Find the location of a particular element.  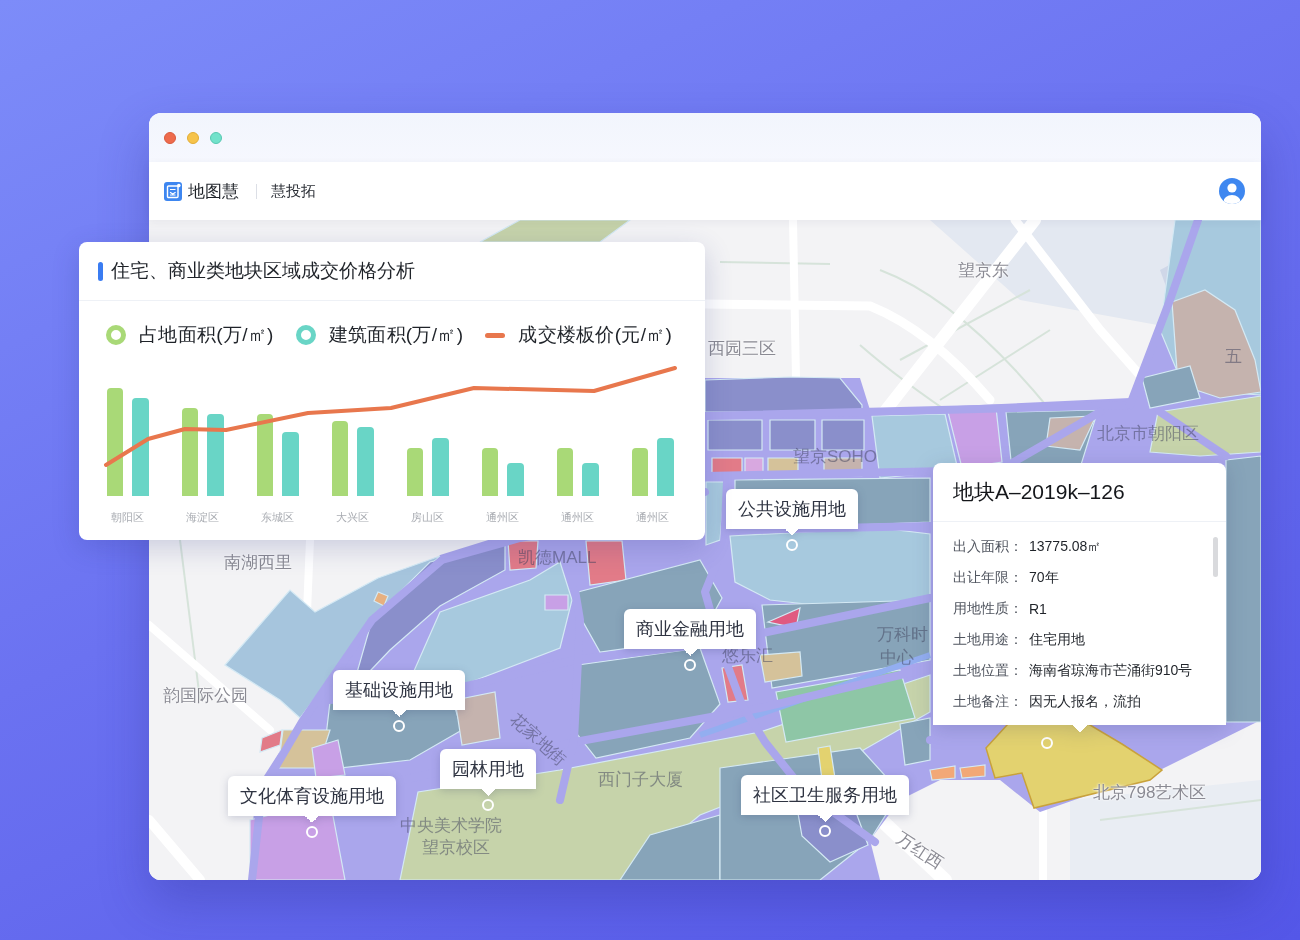

field-value: 海南省琼海市芒涌街910号 is located at coordinates (1111, 670).